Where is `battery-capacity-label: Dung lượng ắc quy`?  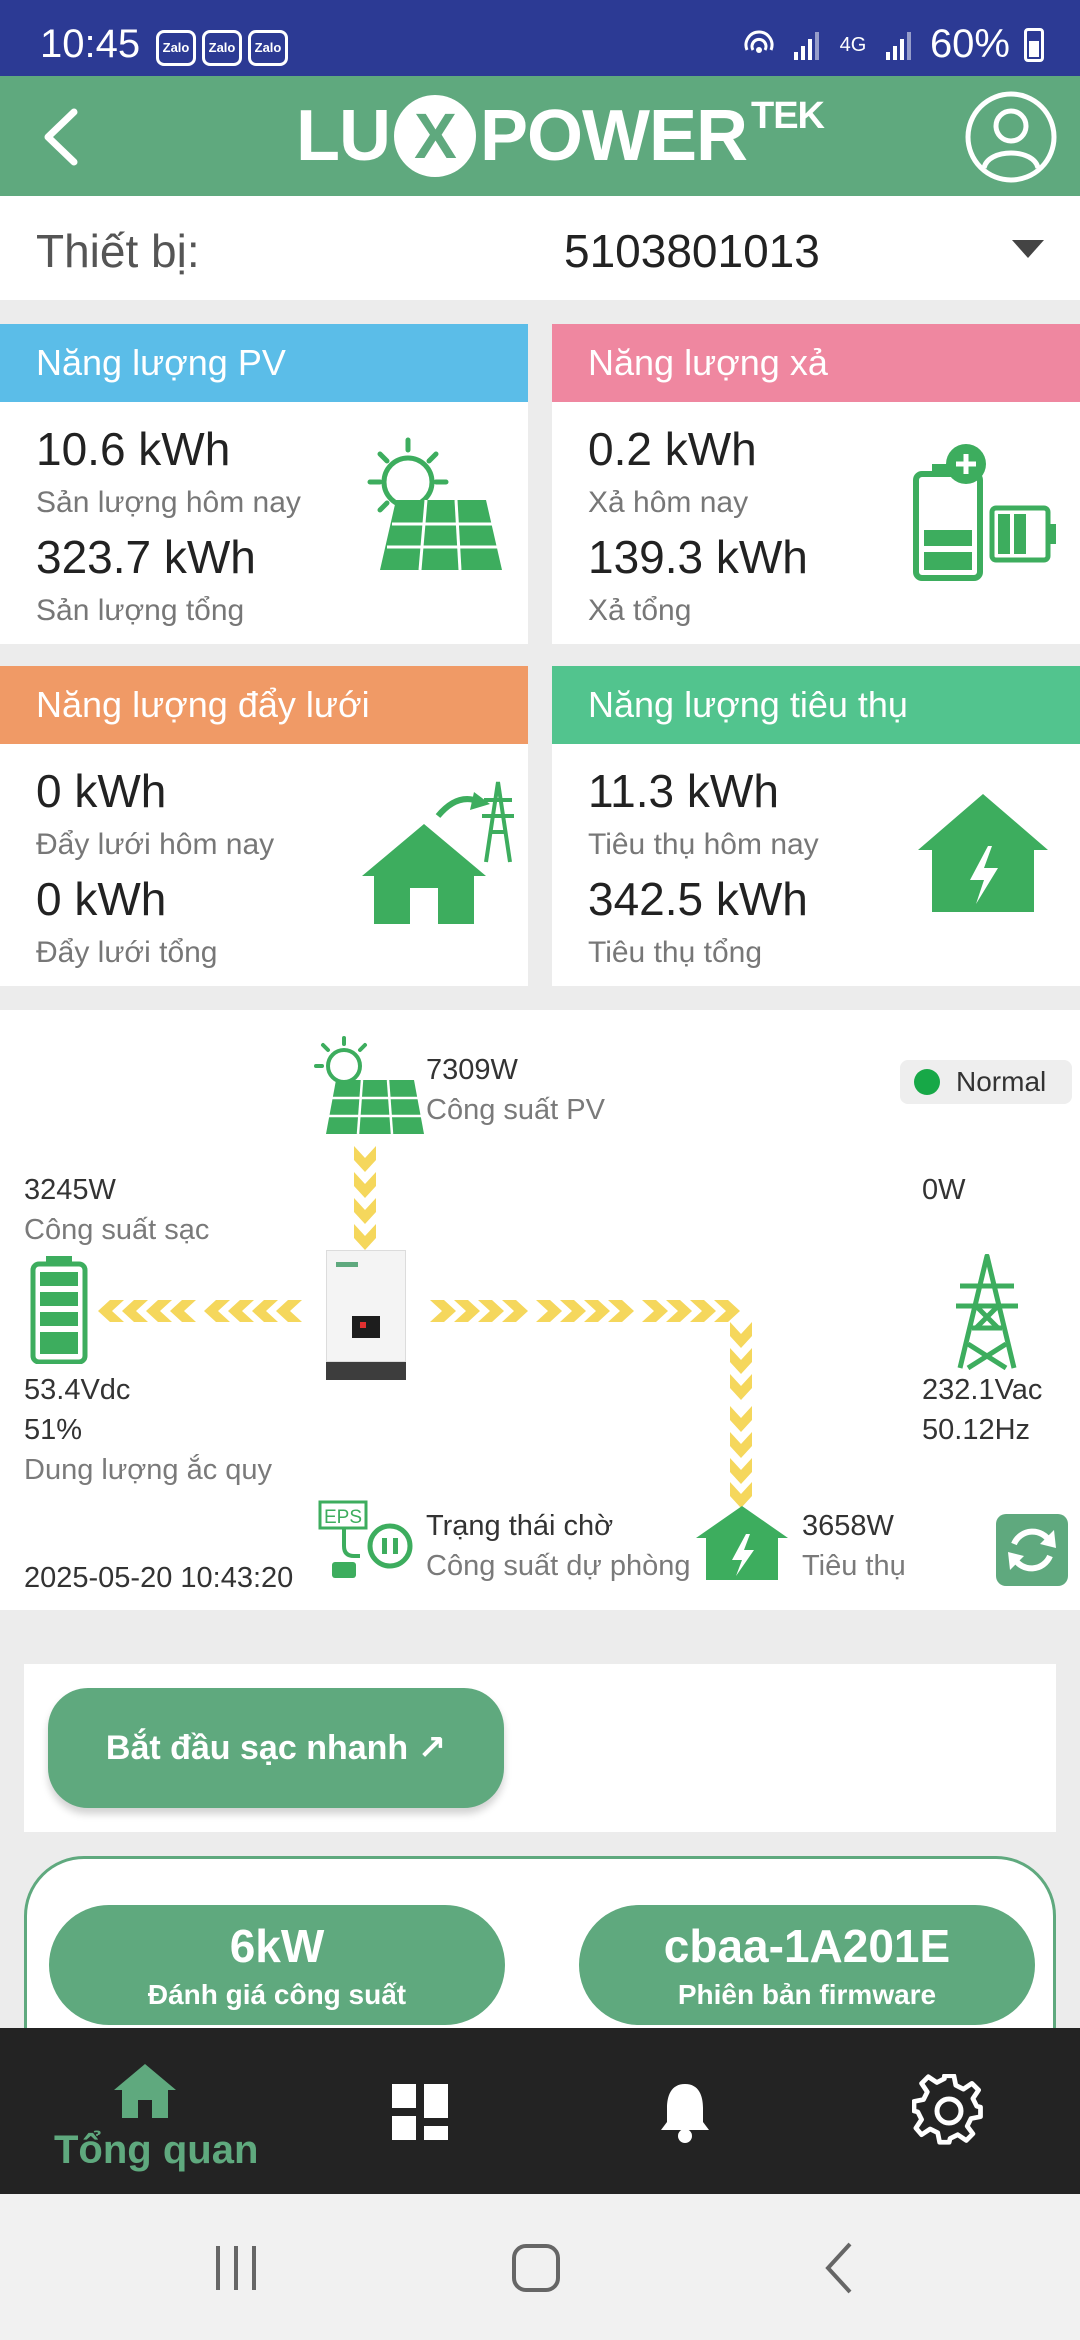 battery-capacity-label: Dung lượng ắc quy is located at coordinates (148, 1470).